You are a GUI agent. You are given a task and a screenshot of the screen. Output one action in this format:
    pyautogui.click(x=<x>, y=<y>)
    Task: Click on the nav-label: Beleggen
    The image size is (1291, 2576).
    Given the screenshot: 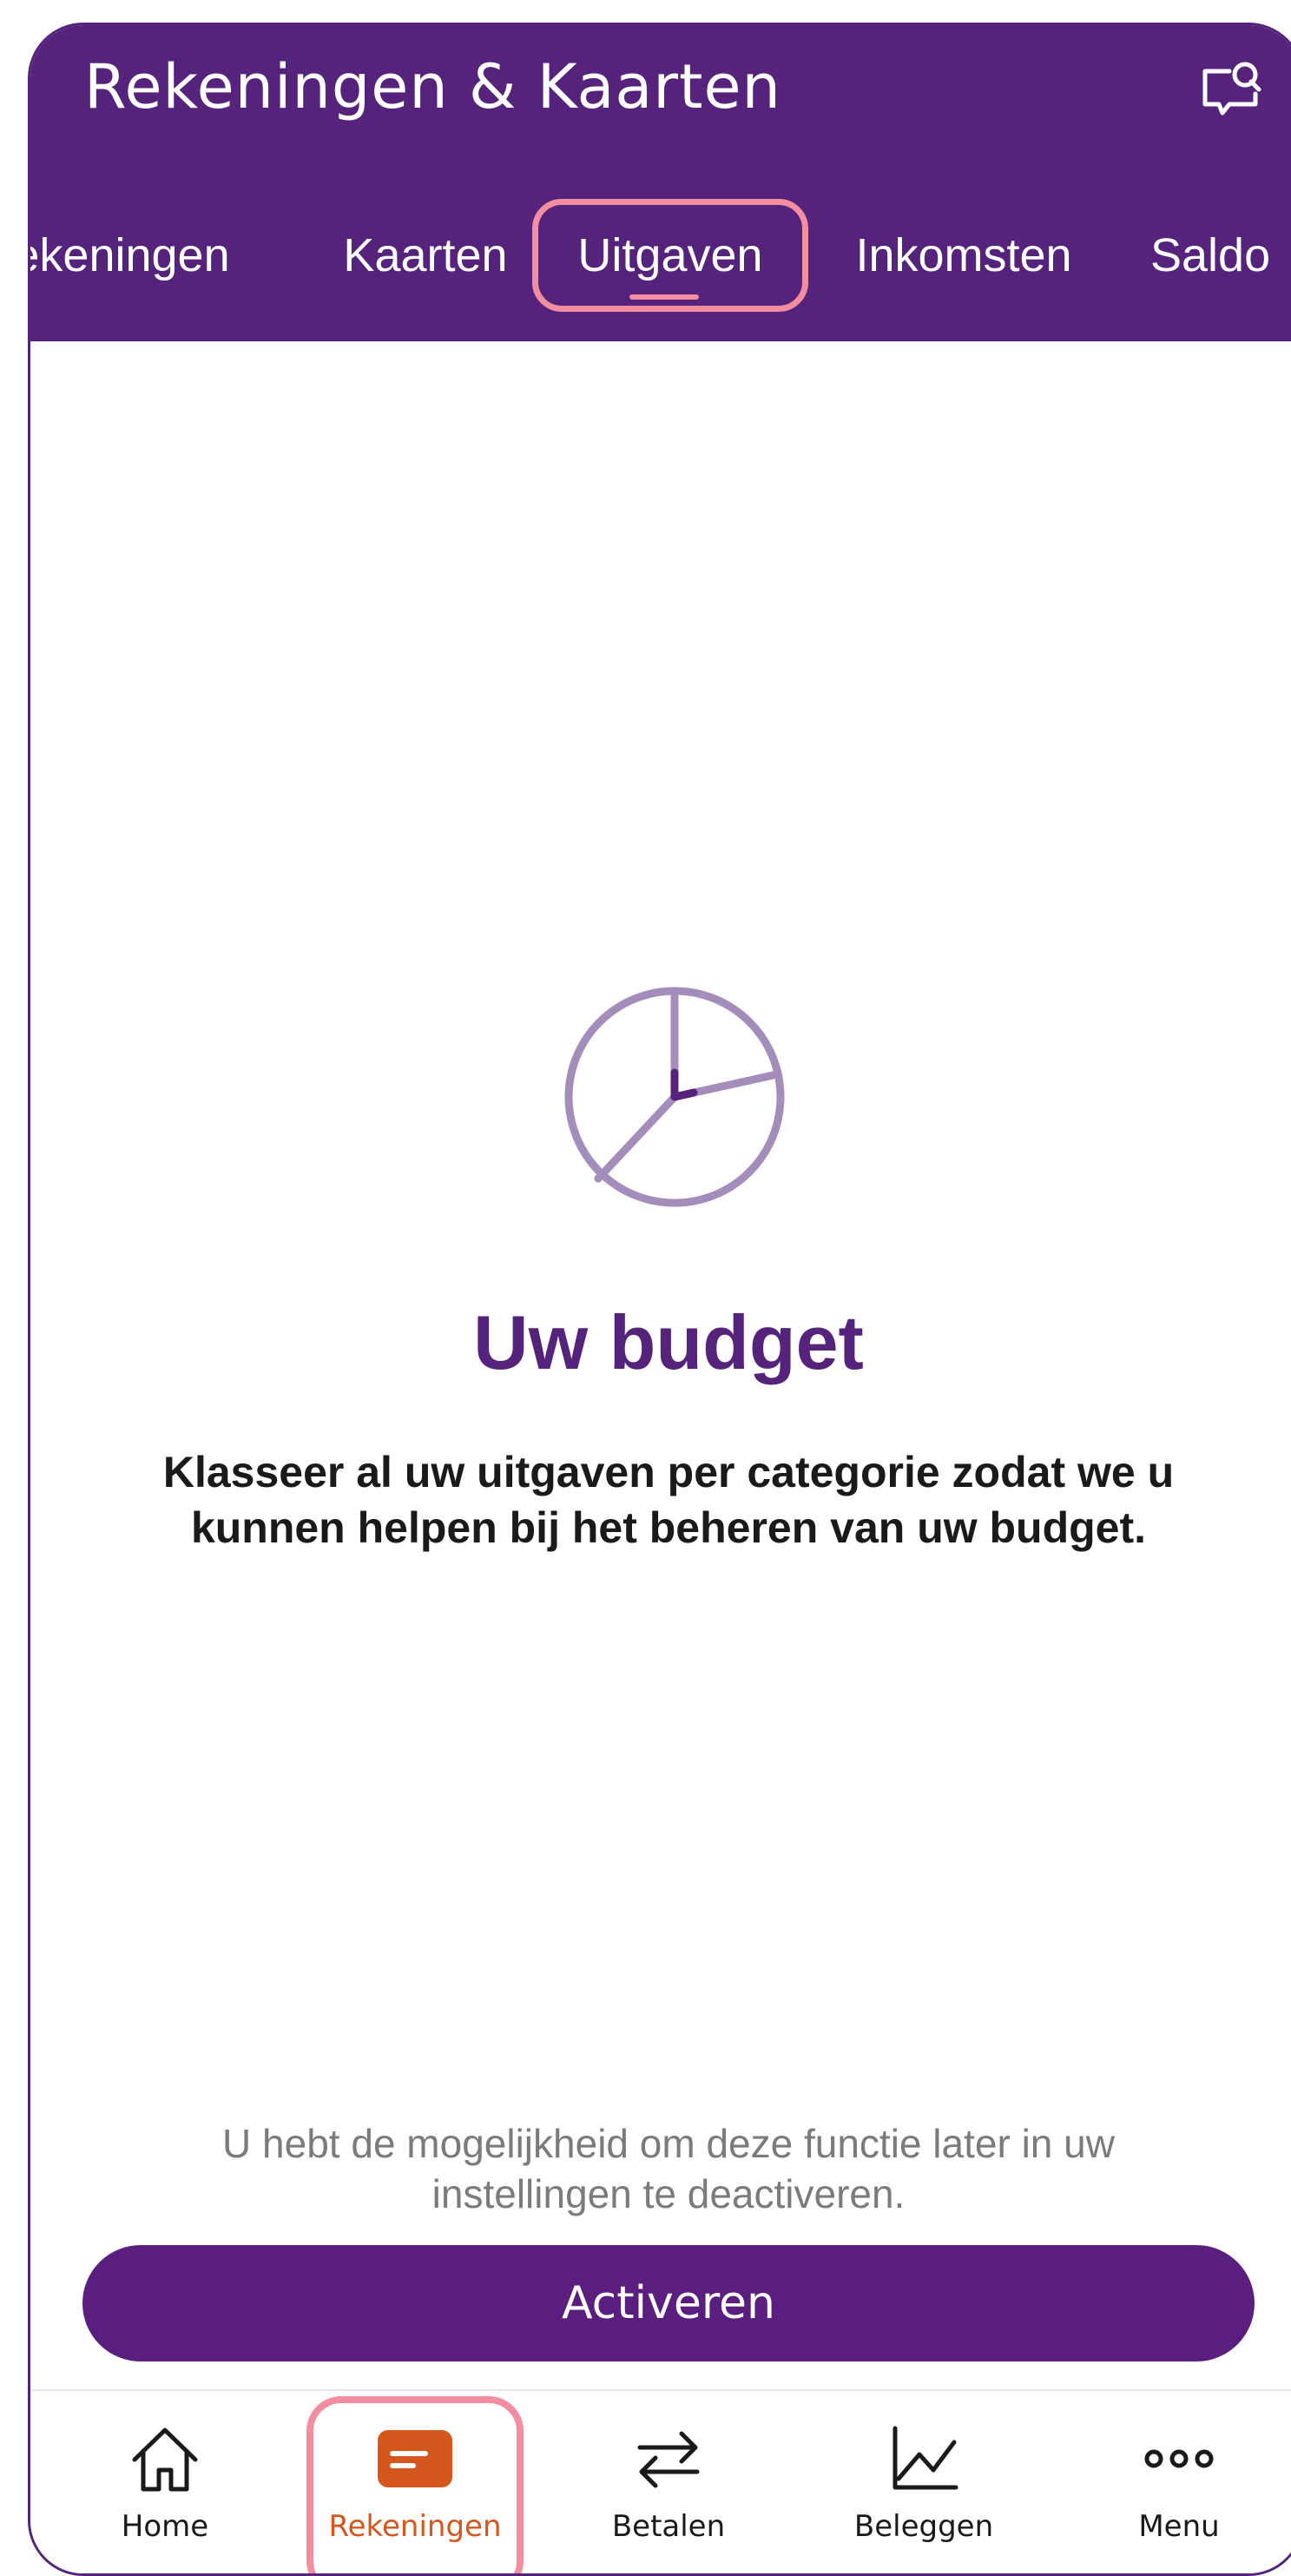 What is the action you would take?
    pyautogui.click(x=923, y=2527)
    